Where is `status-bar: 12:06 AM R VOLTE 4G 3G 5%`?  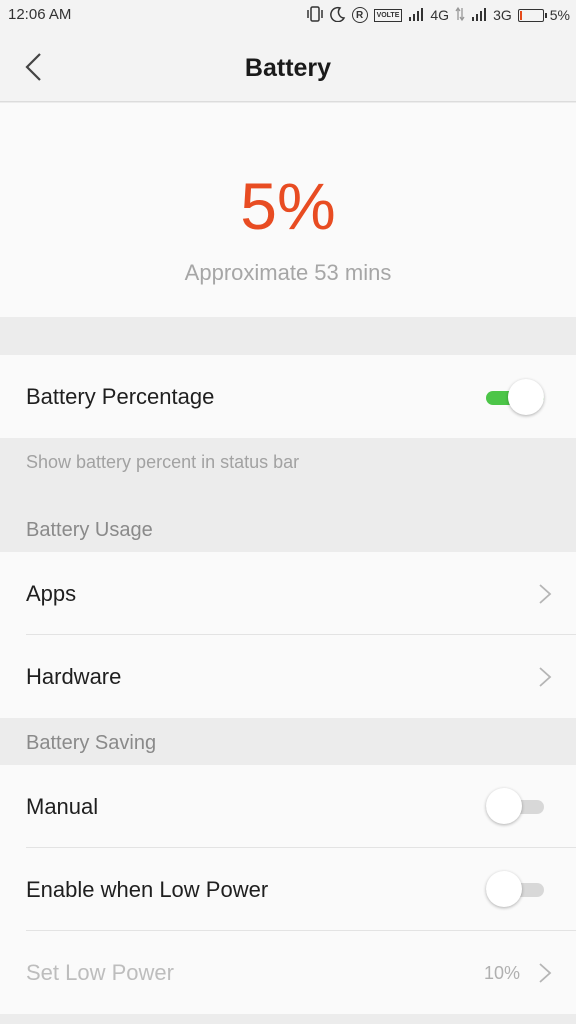 status-bar: 12:06 AM R VOLTE 4G 3G 5% is located at coordinates (288, 15).